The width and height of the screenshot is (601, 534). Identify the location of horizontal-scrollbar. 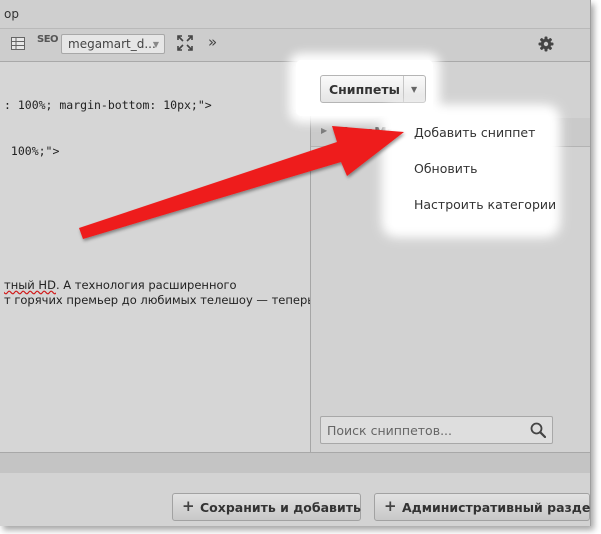
(295, 462).